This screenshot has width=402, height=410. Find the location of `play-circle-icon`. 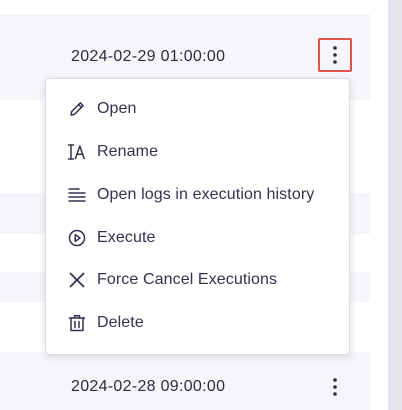

play-circle-icon is located at coordinates (77, 238).